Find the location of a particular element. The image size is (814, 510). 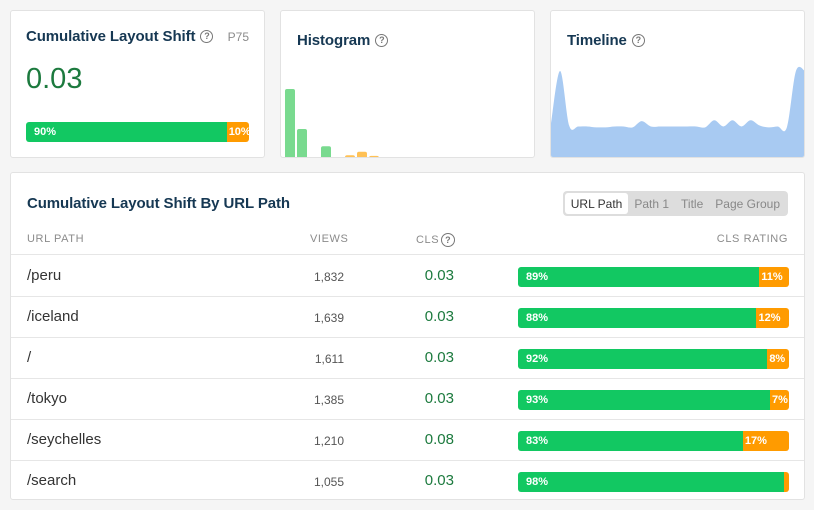

table-row: /seychelles 1,210 0.08 83% 17% is located at coordinates (407, 440).